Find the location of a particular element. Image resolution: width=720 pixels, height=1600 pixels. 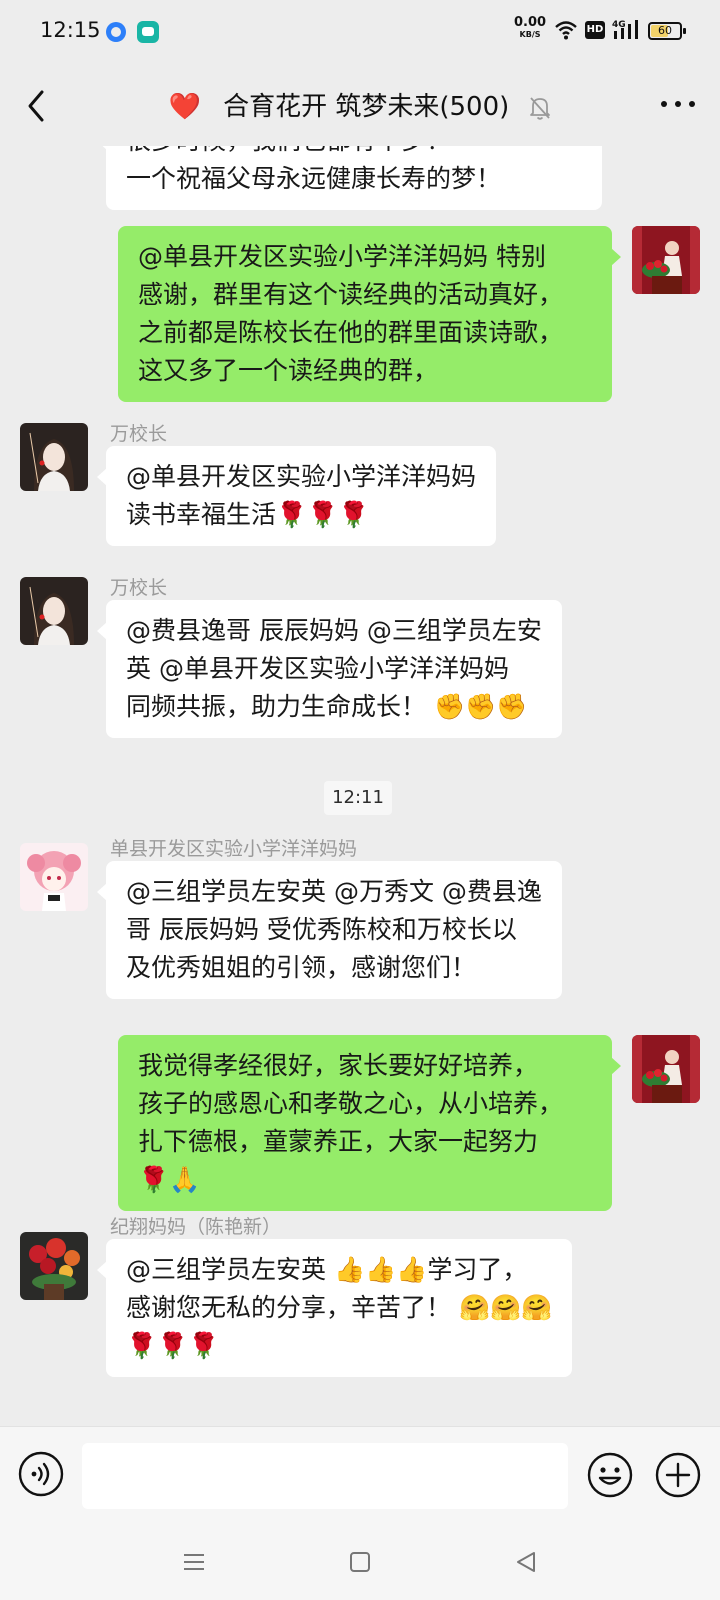

message-line: @三组学员左安英 @万秀文 @费县逸 is located at coordinates (334, 891).